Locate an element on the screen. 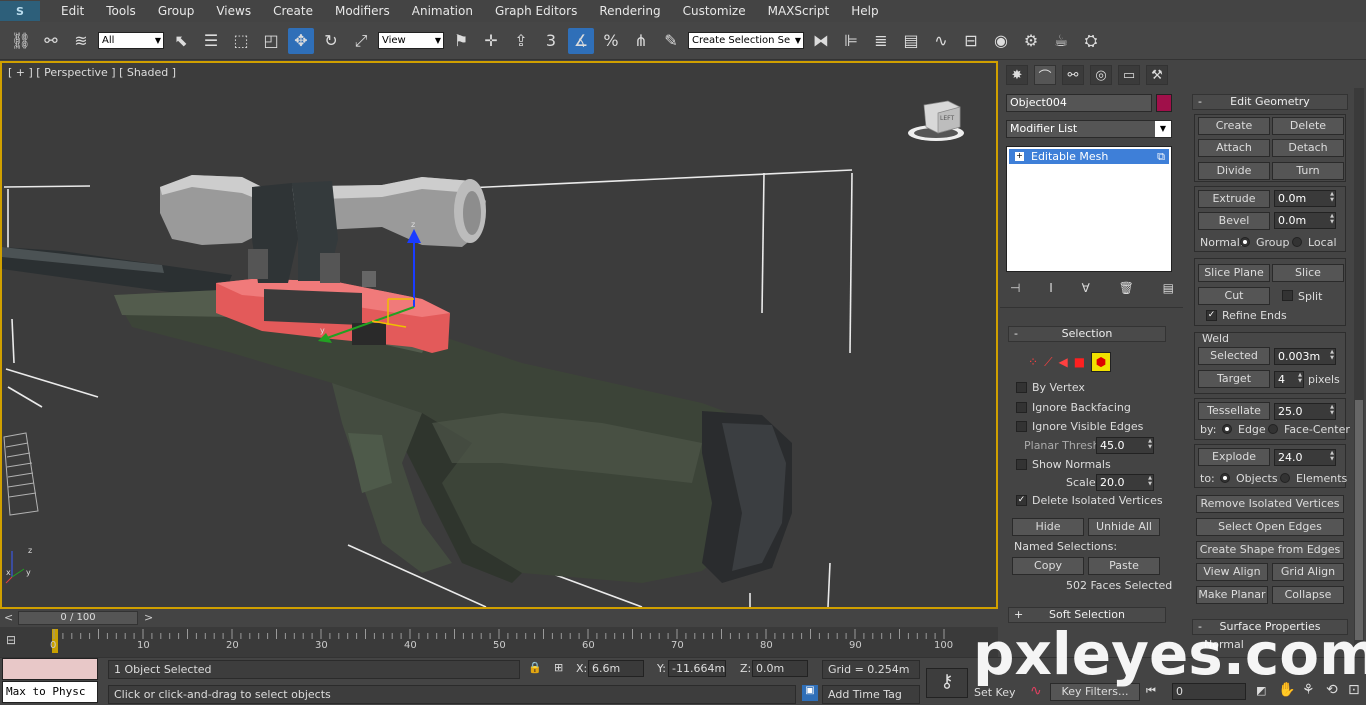  refine-ends-checkbox: ✓ is located at coordinates (1211, 315).